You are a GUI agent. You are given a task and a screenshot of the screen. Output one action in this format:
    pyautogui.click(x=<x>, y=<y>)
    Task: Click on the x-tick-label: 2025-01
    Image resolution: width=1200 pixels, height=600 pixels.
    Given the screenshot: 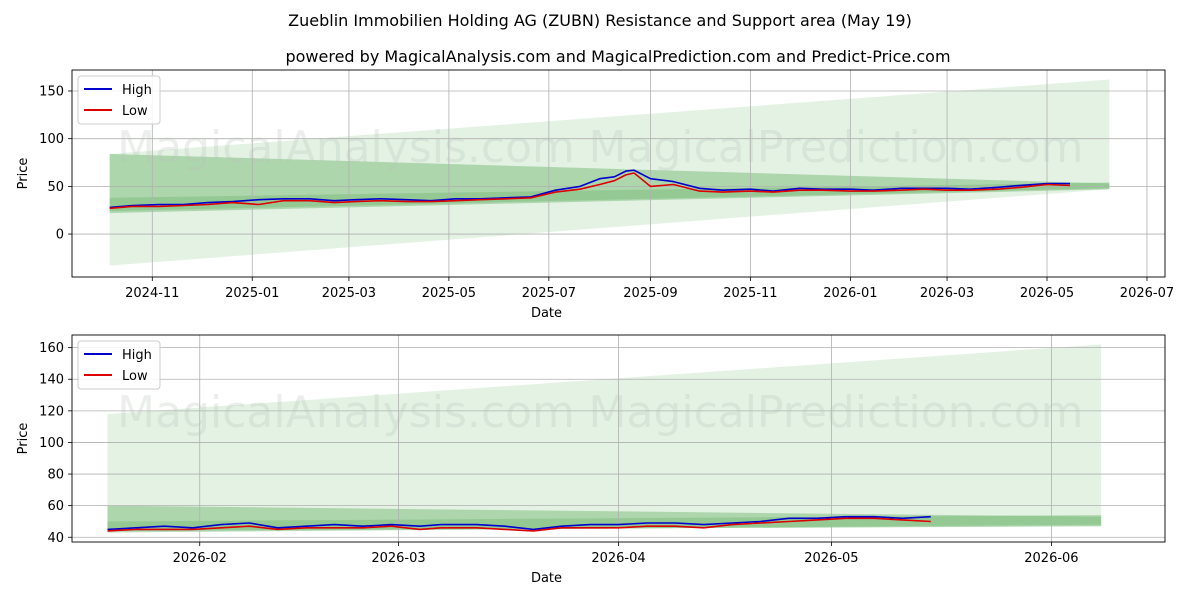 What is the action you would take?
    pyautogui.click(x=252, y=293)
    